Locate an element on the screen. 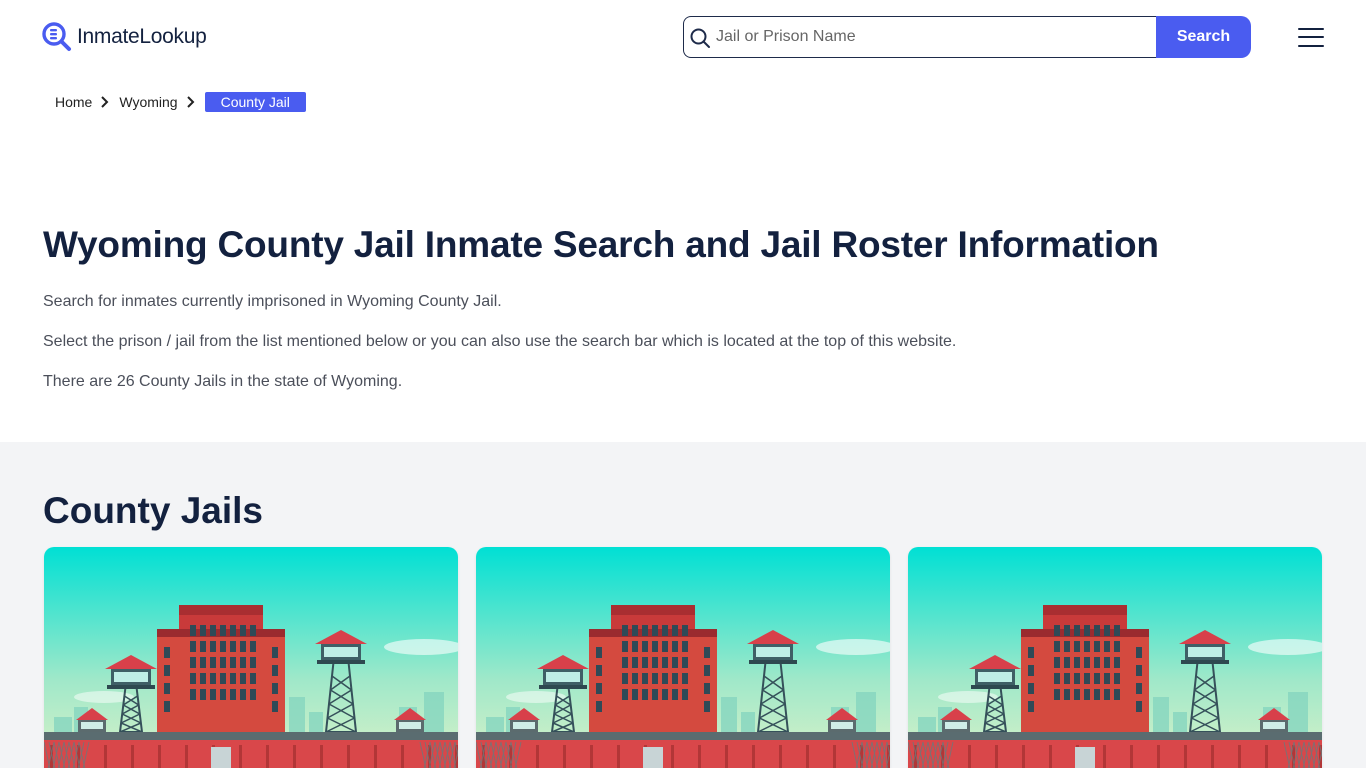 The image size is (1366, 768). hamburger-menu-icon is located at coordinates (1311, 37).